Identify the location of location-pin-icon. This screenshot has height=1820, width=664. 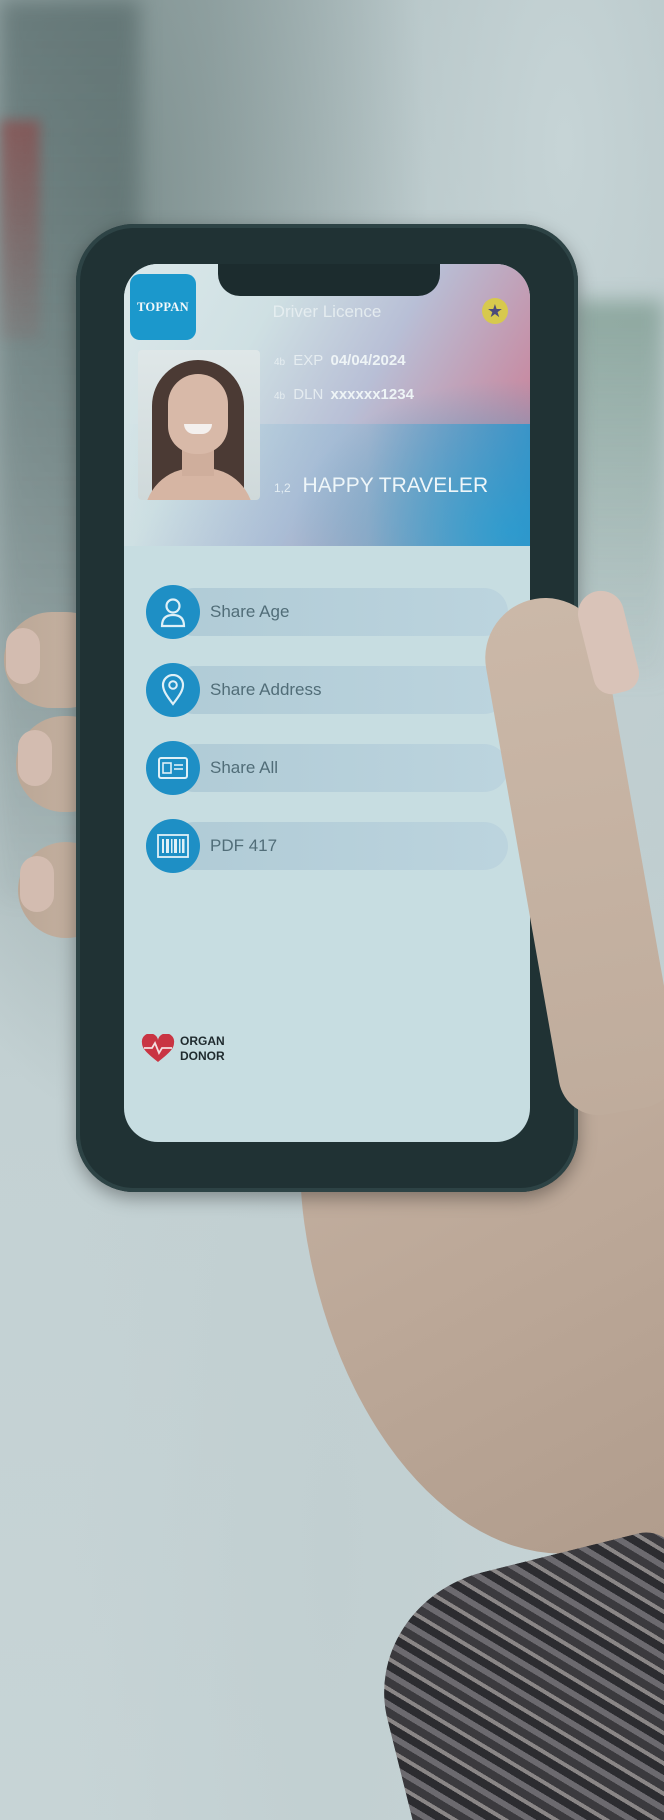
(173, 690).